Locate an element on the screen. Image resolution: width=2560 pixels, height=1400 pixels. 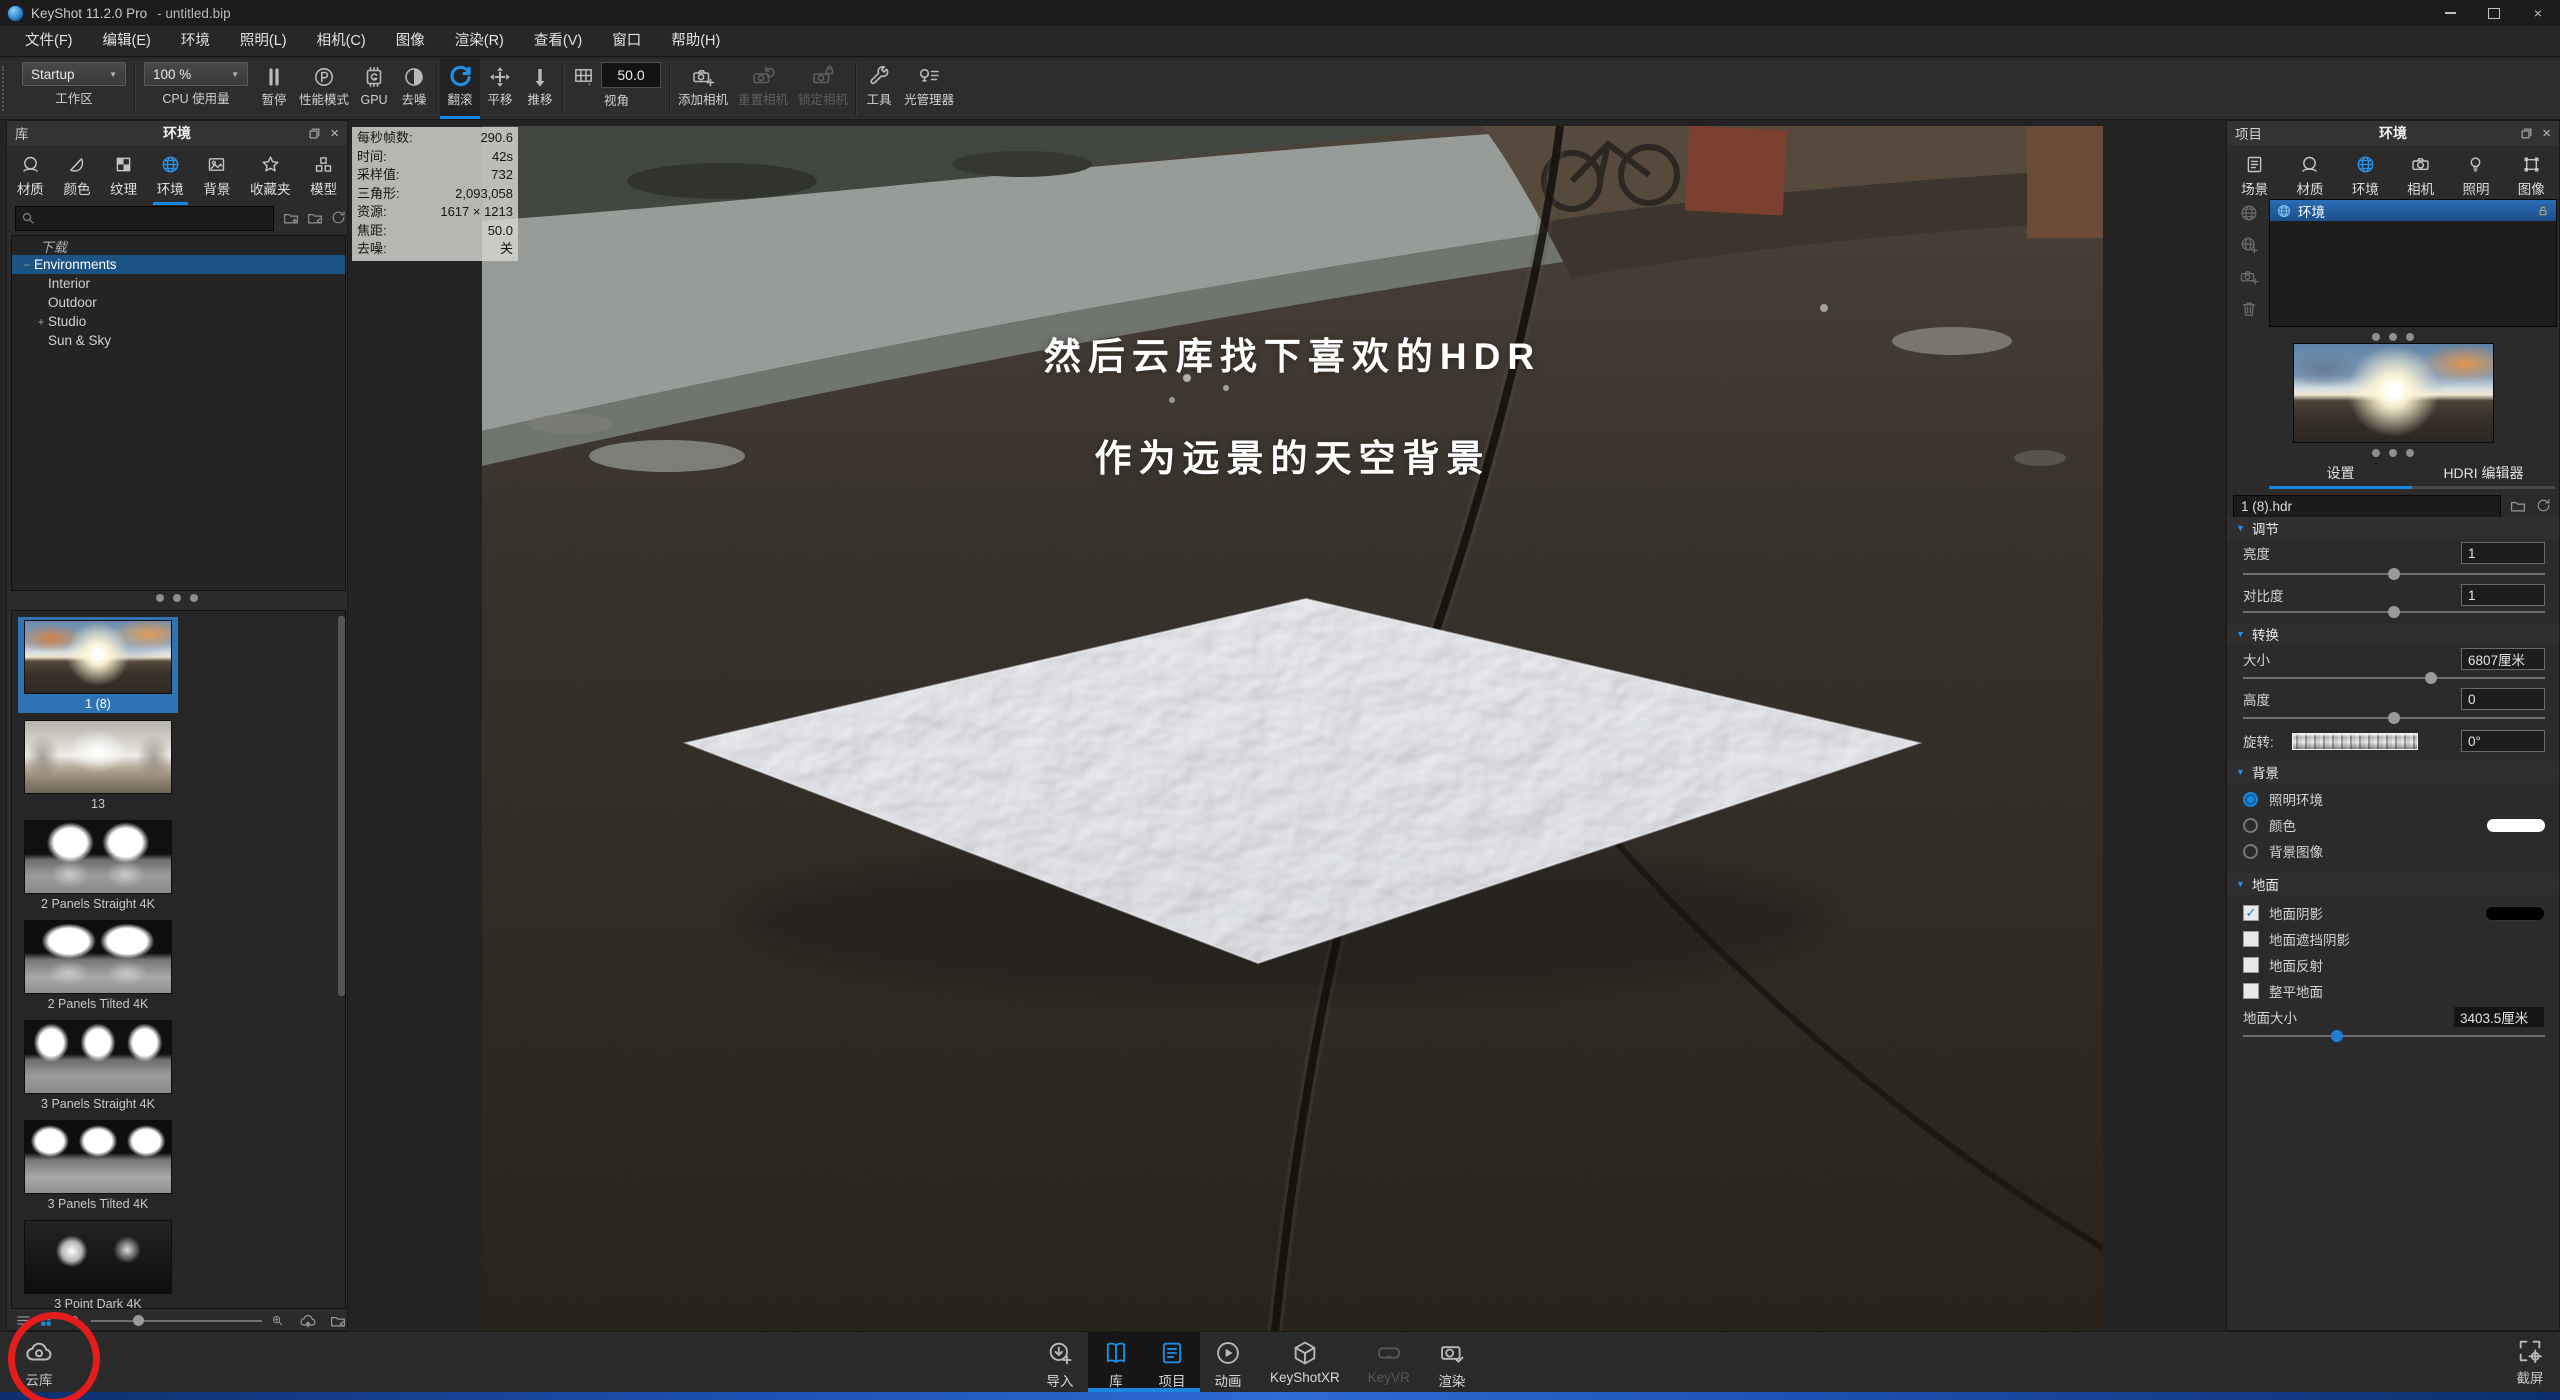
denoise-button: 去噪 is located at coordinates (414, 88).